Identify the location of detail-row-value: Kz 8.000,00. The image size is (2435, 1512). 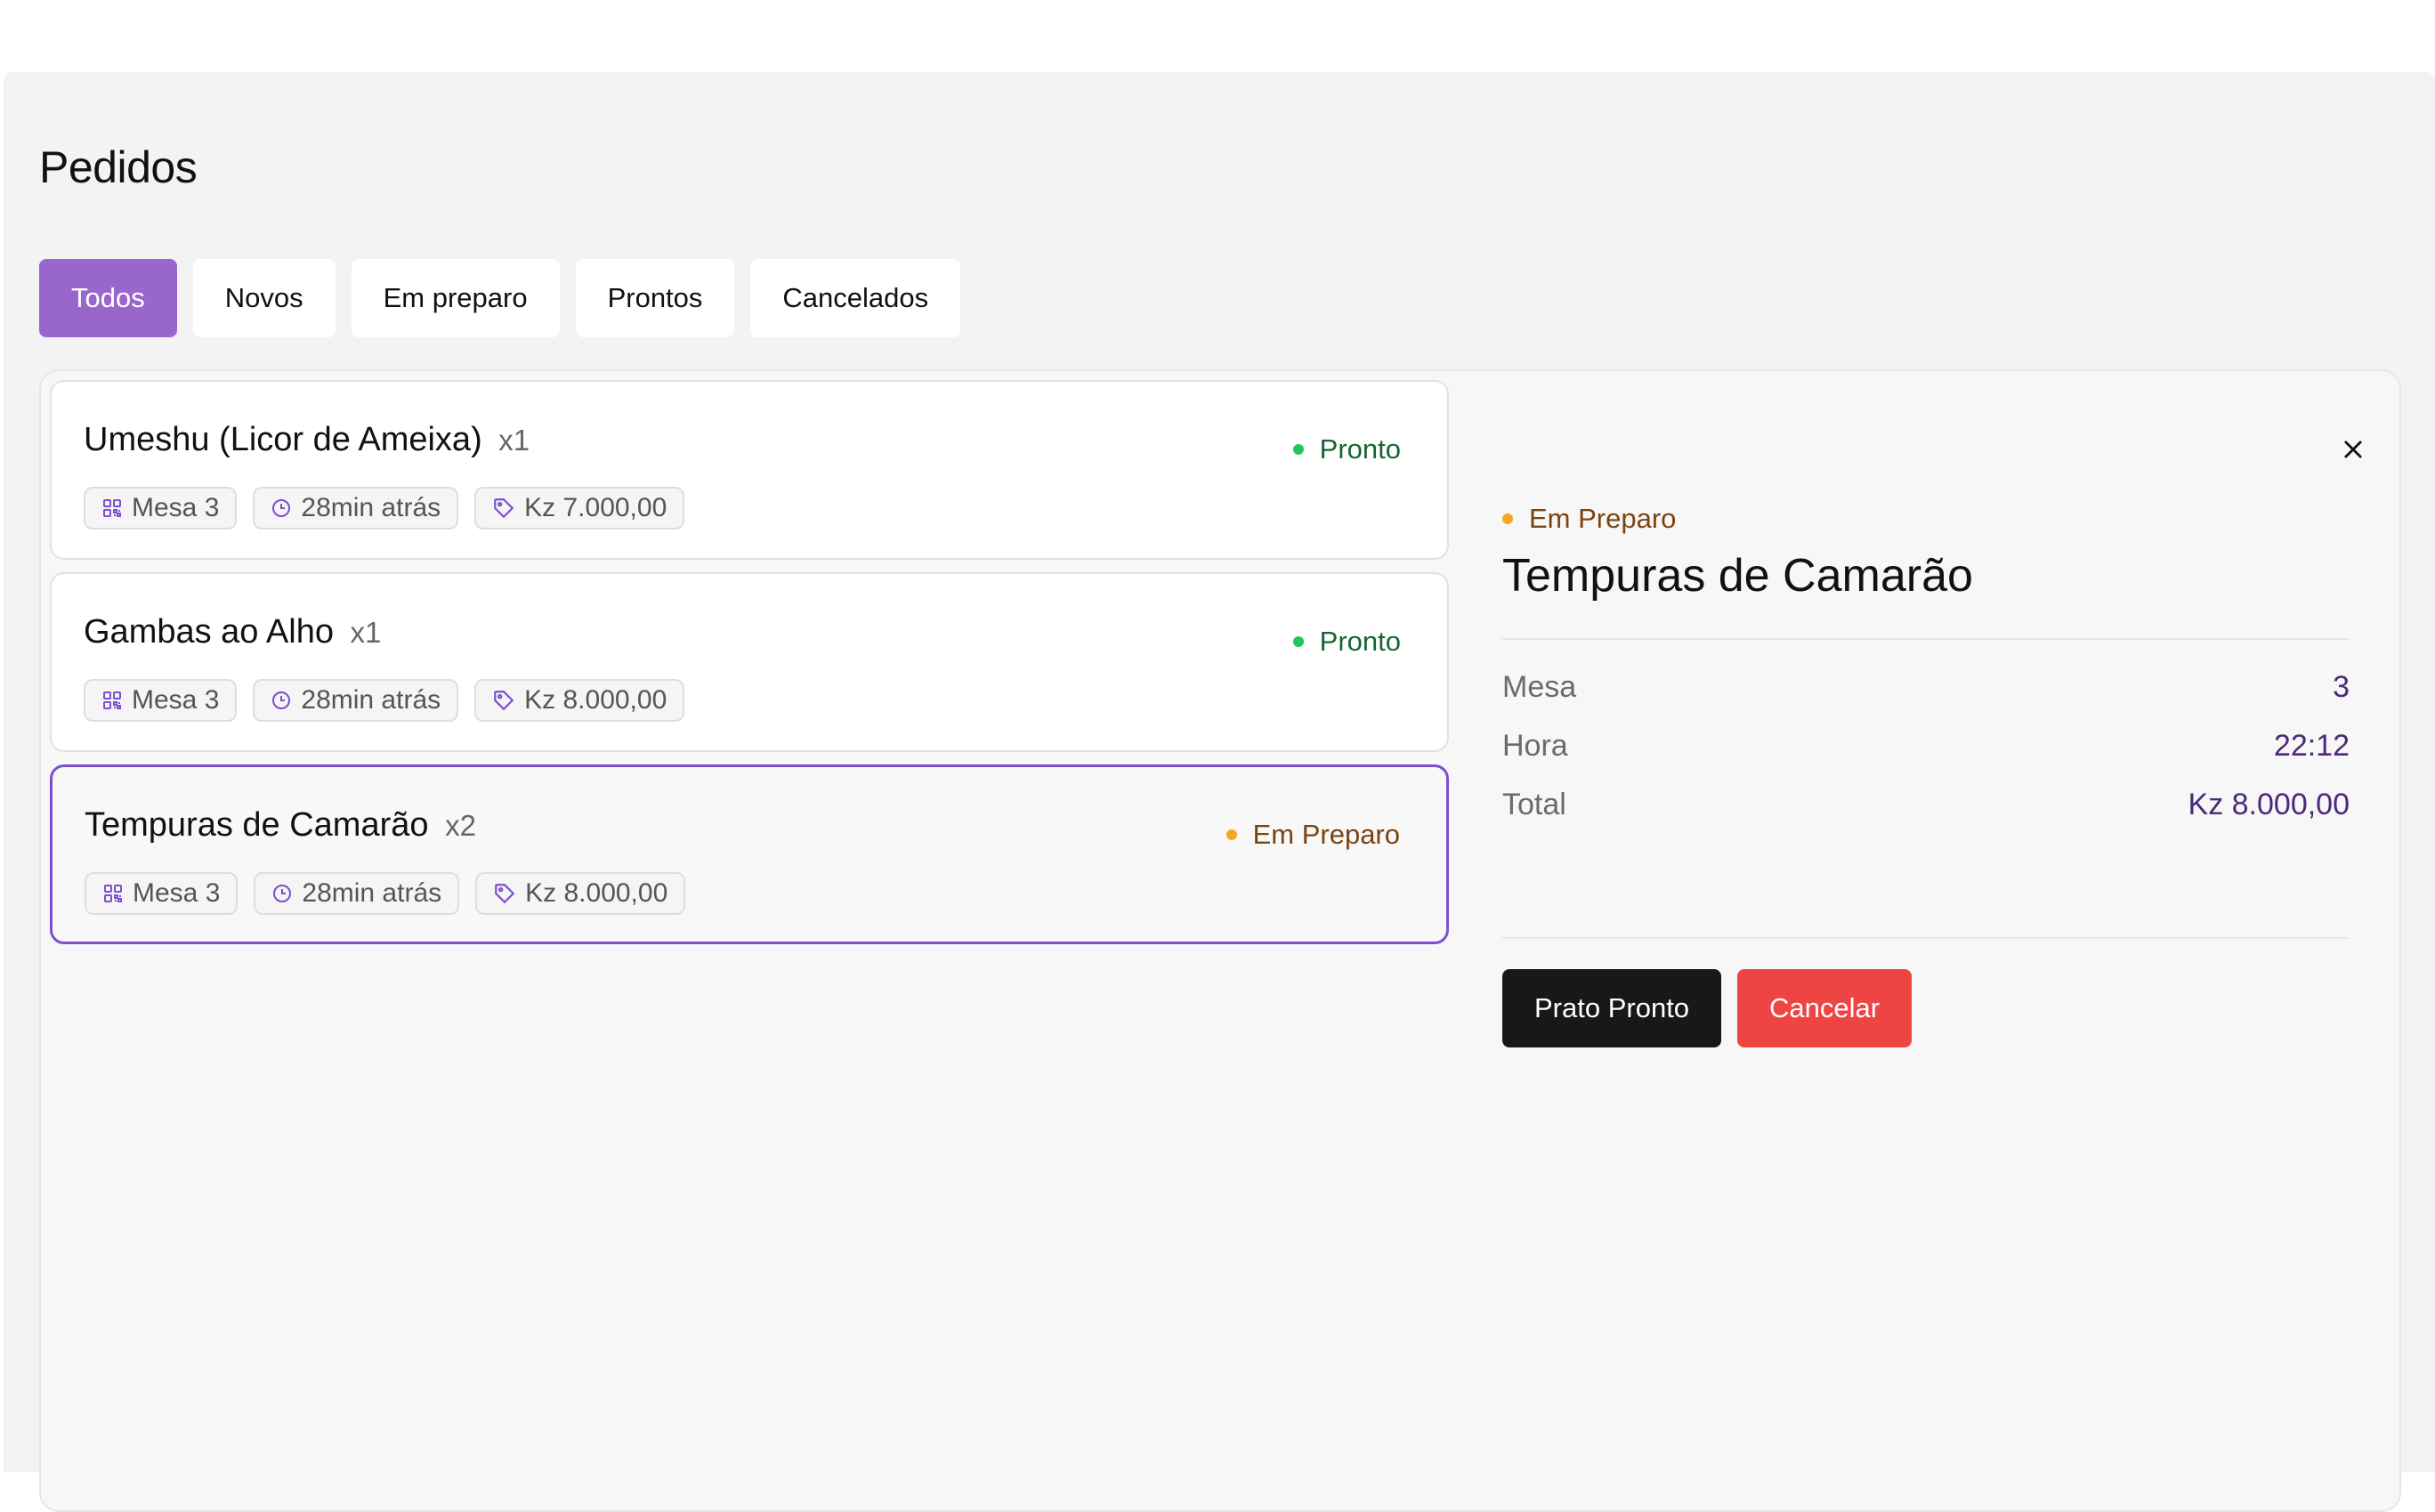
(2269, 804).